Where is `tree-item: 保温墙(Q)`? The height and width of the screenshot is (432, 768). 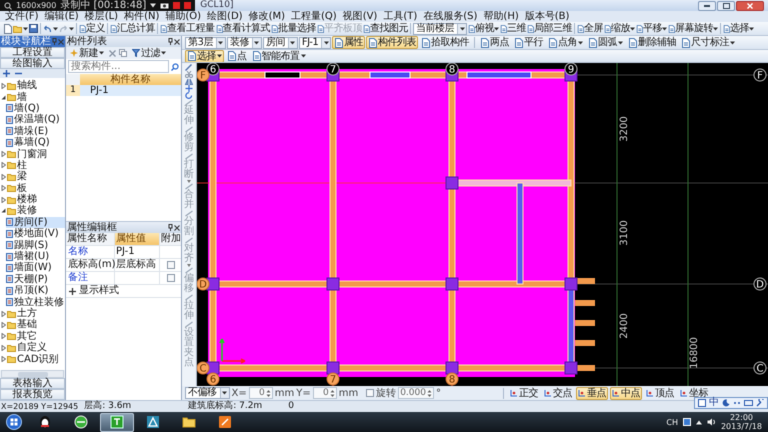 tree-item: 保温墙(Q) is located at coordinates (35, 120).